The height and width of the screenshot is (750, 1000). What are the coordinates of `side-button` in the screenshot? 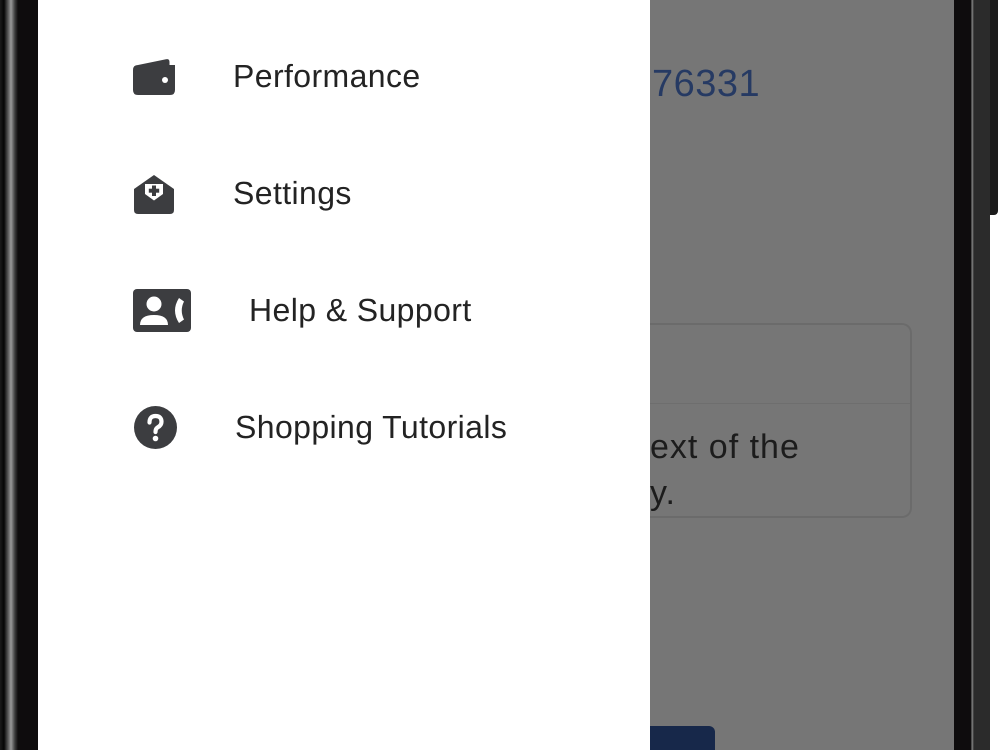 It's located at (994, 107).